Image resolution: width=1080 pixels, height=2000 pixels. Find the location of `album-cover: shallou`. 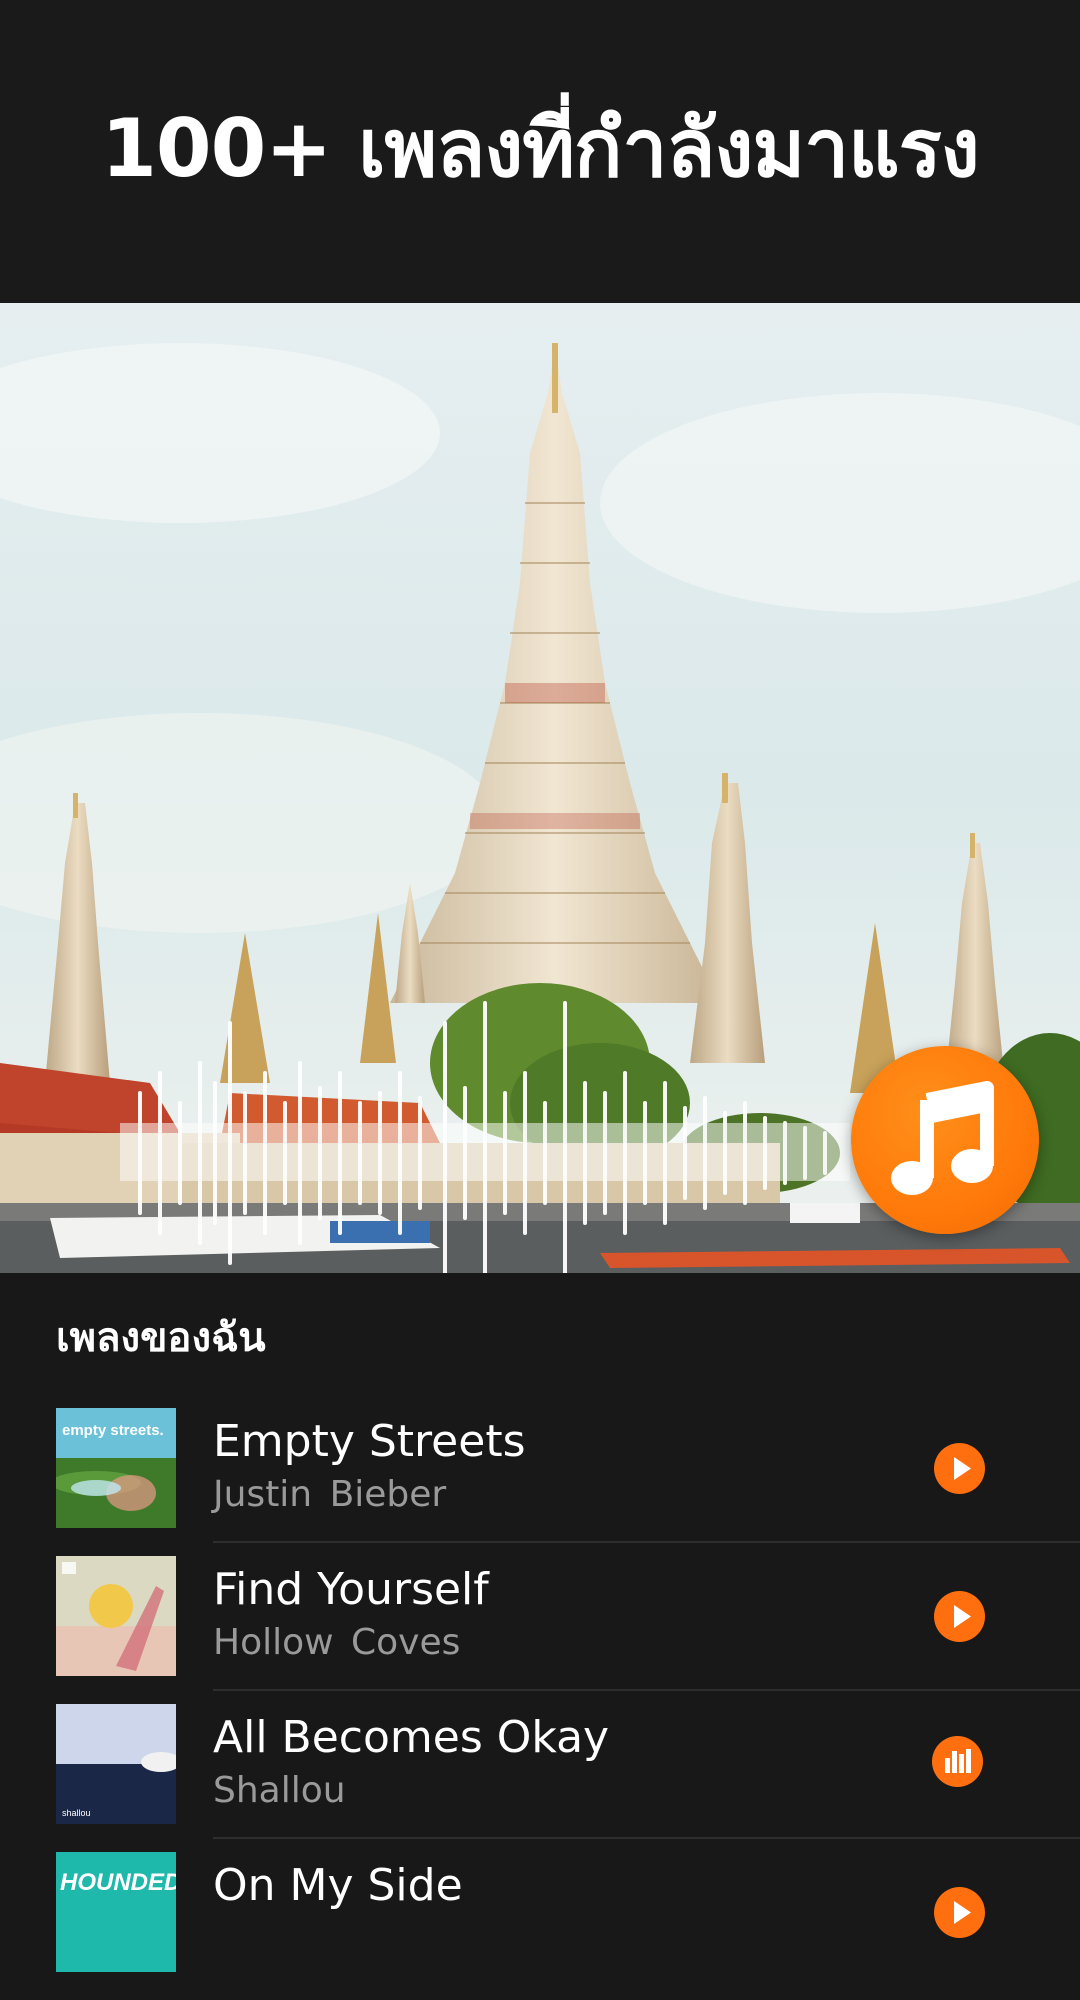

album-cover: shallou is located at coordinates (116, 1764).